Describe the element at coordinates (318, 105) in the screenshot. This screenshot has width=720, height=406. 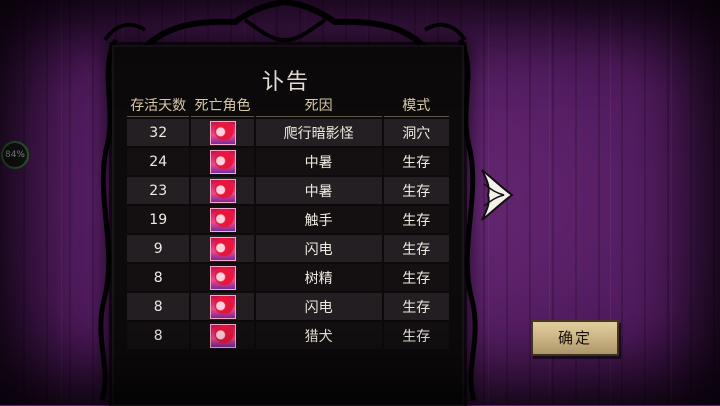
I see `header-cause: 死因` at that location.